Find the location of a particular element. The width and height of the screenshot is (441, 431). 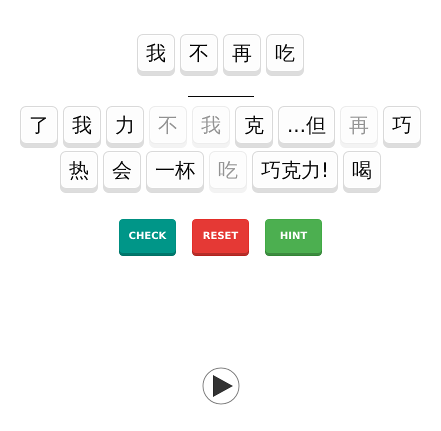

action-button: CHECK is located at coordinates (147, 236).